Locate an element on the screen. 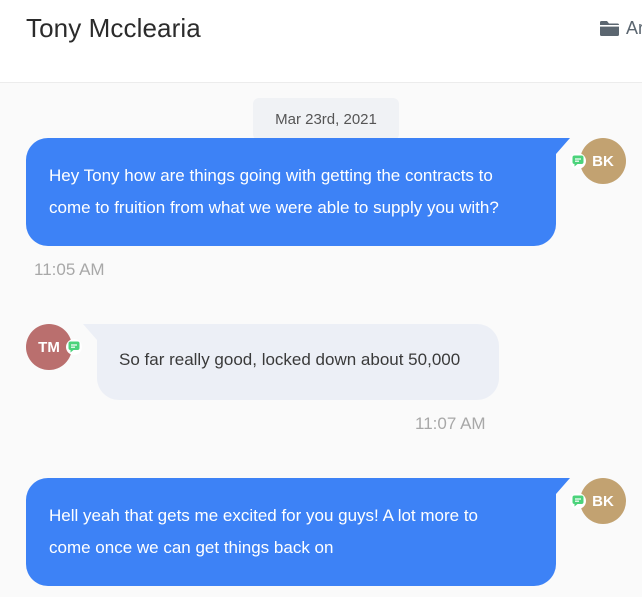 The image size is (642, 597). message-timestamp: 11:07 AM is located at coordinates (450, 423).